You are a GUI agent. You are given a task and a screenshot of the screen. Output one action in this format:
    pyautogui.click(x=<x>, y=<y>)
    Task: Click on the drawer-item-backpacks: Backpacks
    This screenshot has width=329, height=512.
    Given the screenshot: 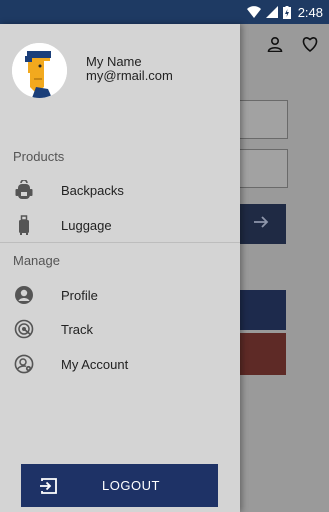 What is the action you would take?
    pyautogui.click(x=120, y=190)
    